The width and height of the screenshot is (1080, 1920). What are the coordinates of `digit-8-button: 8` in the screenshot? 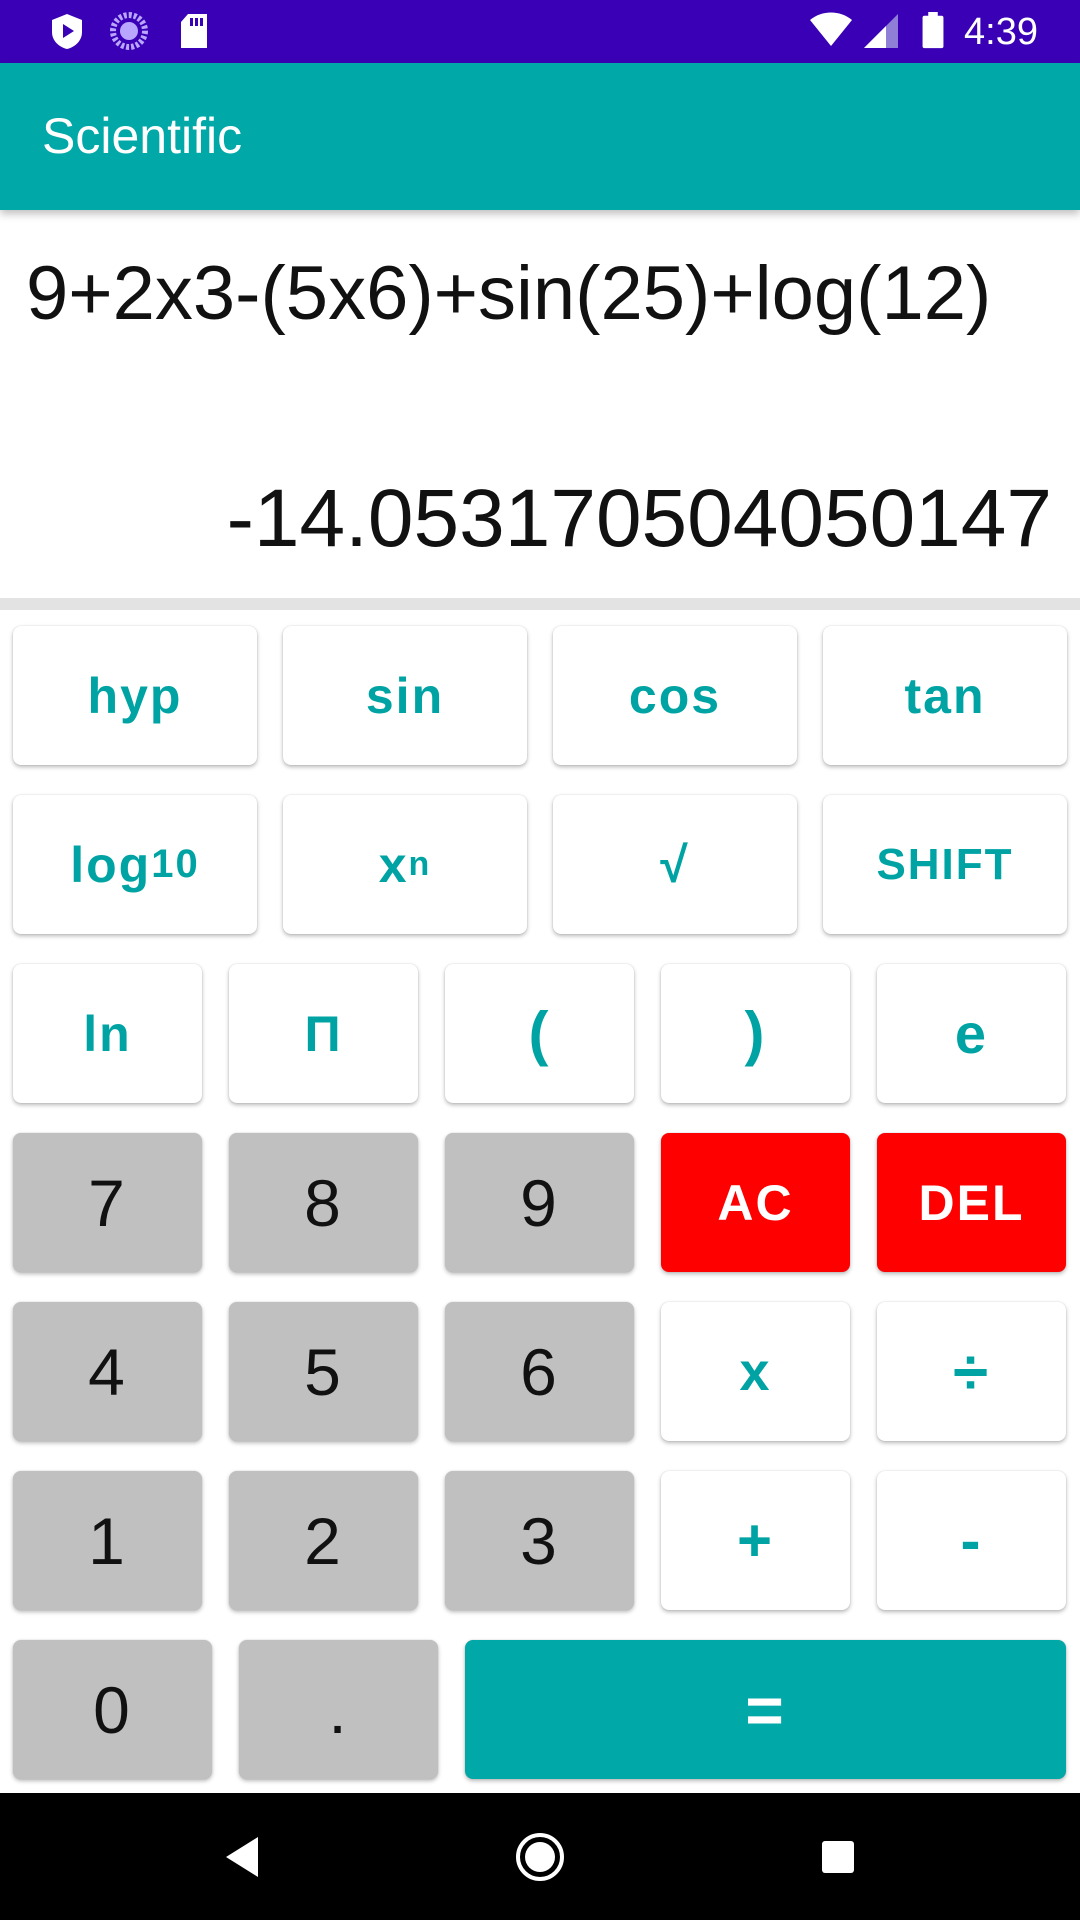 It's located at (323, 1202).